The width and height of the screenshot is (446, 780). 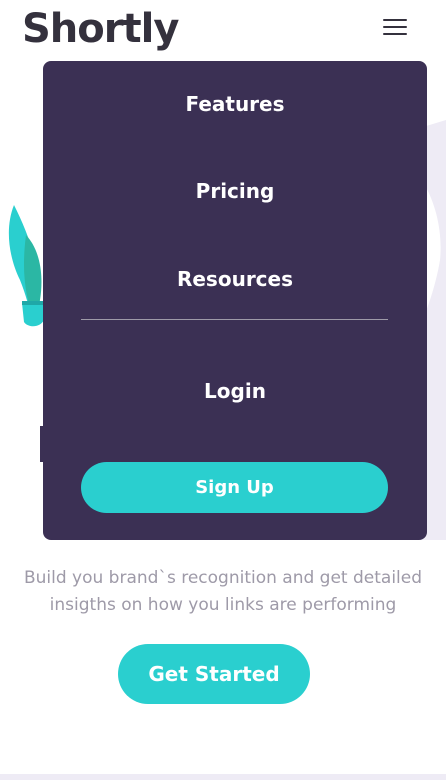 I want to click on signup-button: Sign Up, so click(x=234, y=487).